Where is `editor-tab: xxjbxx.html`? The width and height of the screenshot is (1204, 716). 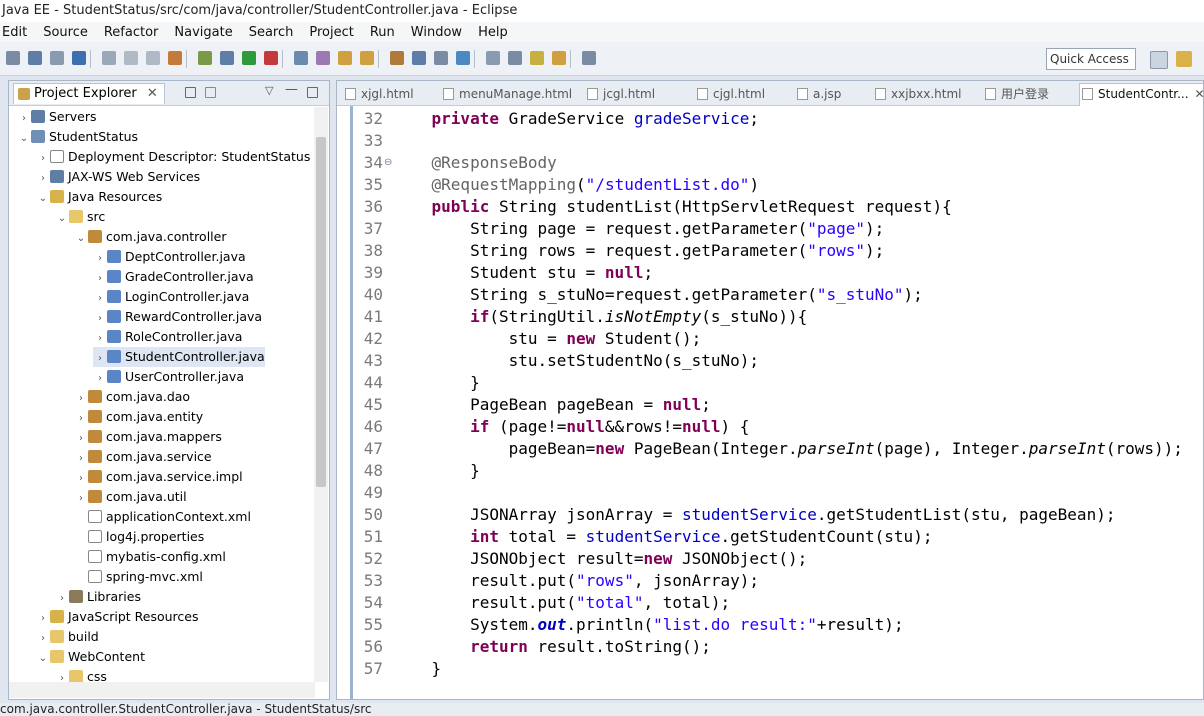 editor-tab: xxjbxx.html is located at coordinates (917, 94).